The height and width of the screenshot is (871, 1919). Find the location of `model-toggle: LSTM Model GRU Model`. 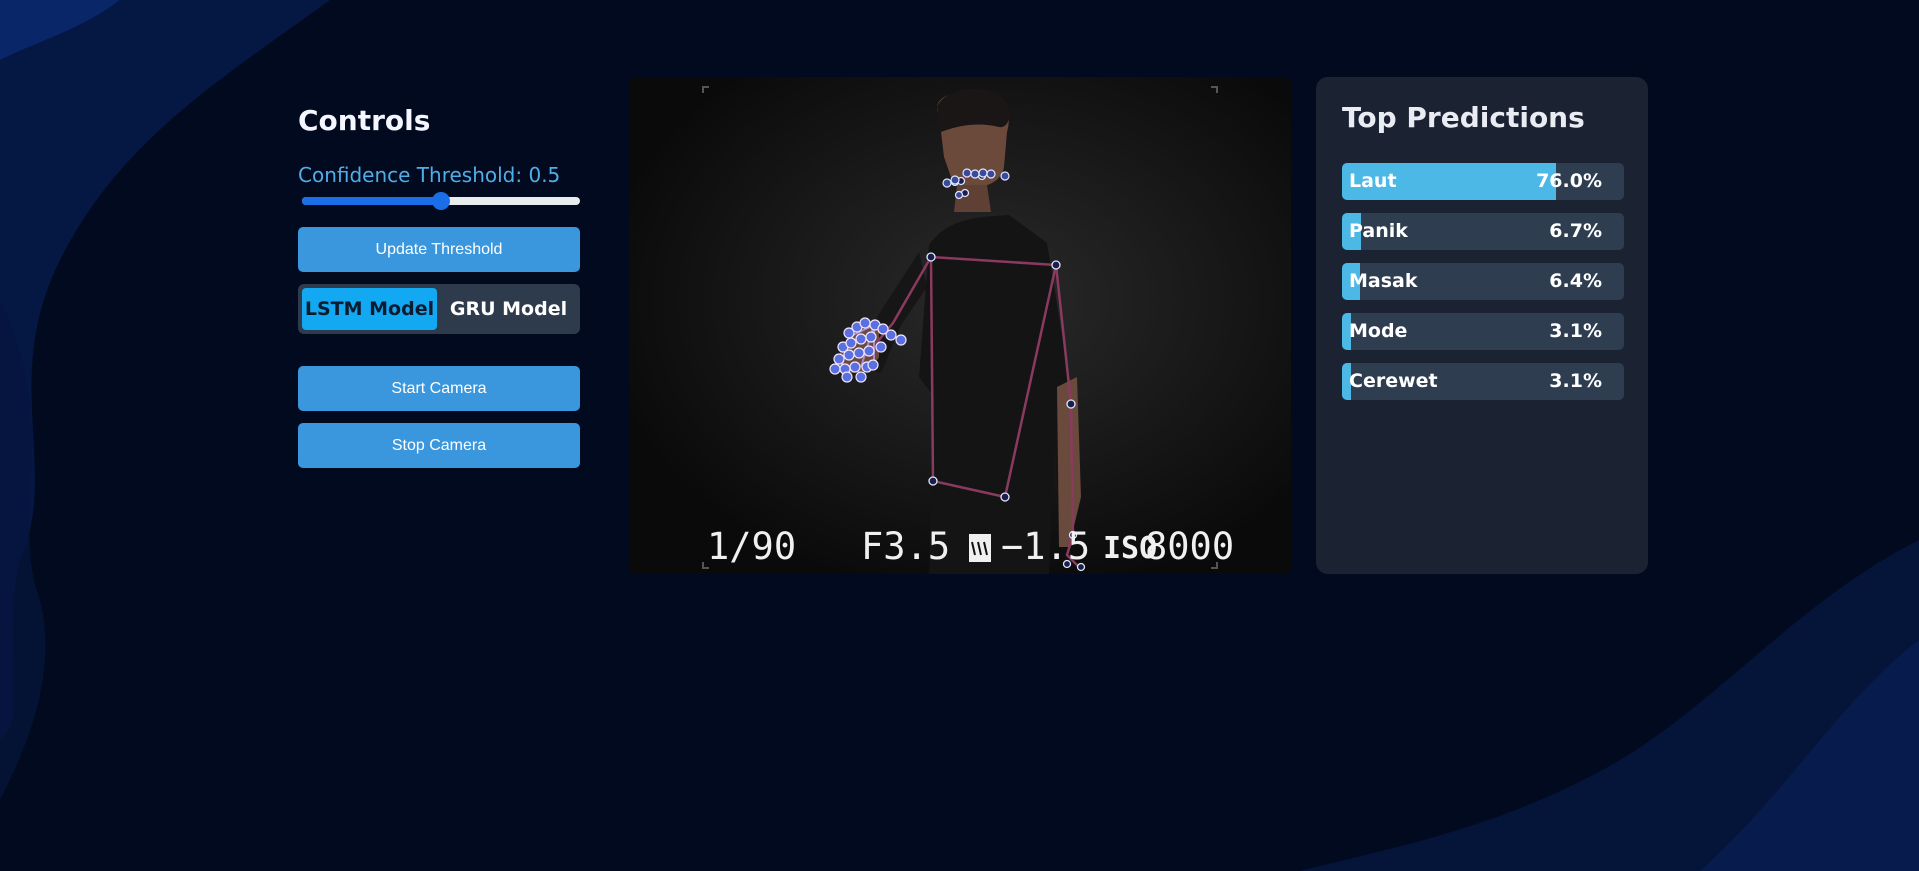

model-toggle: LSTM Model GRU Model is located at coordinates (439, 309).